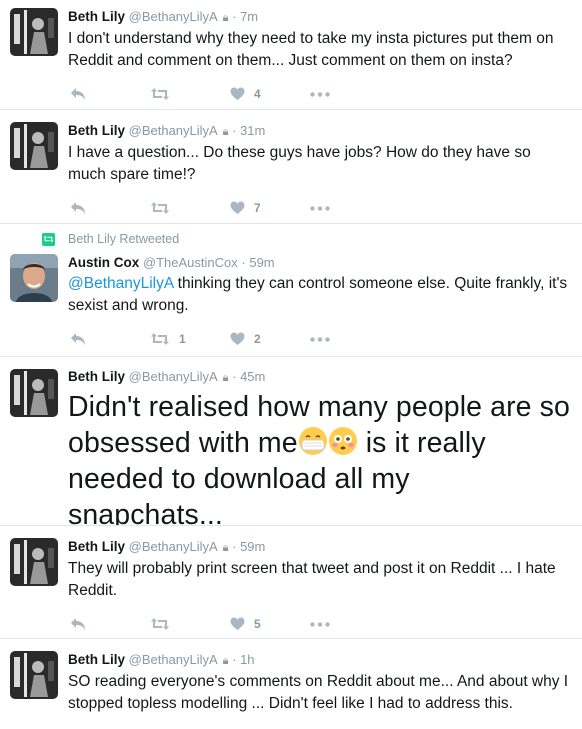  I want to click on retweet-badge-icon, so click(48, 239).